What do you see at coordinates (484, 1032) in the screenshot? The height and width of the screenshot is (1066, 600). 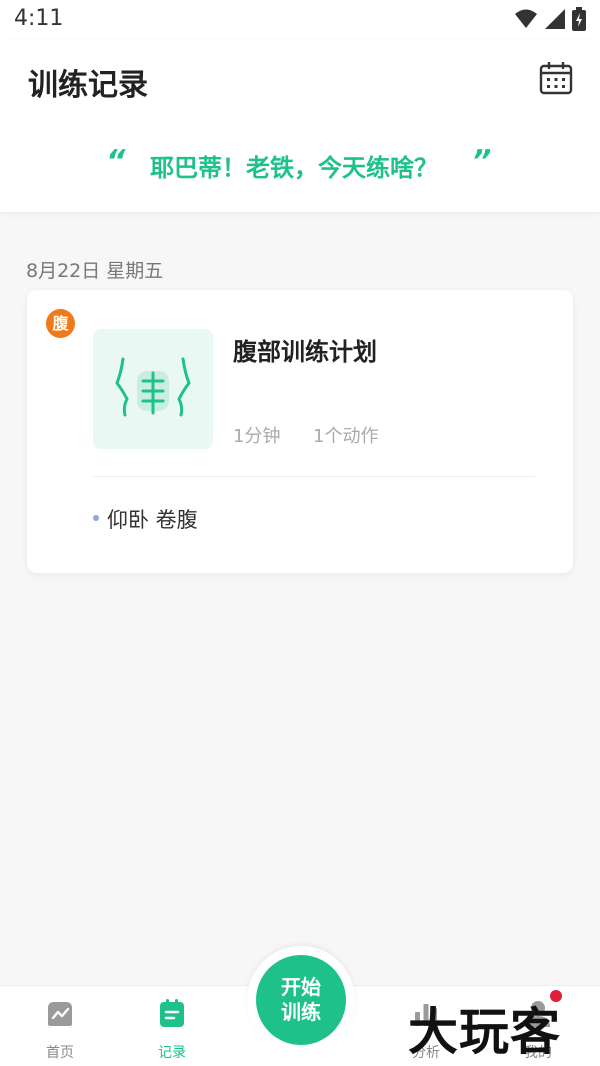 I see `watermark-logo: 大玩客` at bounding box center [484, 1032].